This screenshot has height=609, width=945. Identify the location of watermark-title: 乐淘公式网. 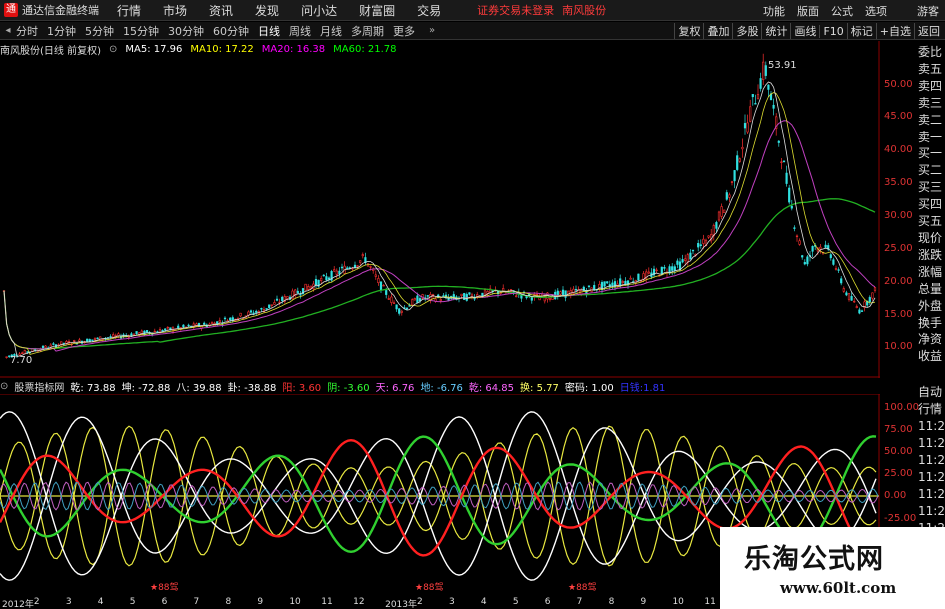
(814, 559).